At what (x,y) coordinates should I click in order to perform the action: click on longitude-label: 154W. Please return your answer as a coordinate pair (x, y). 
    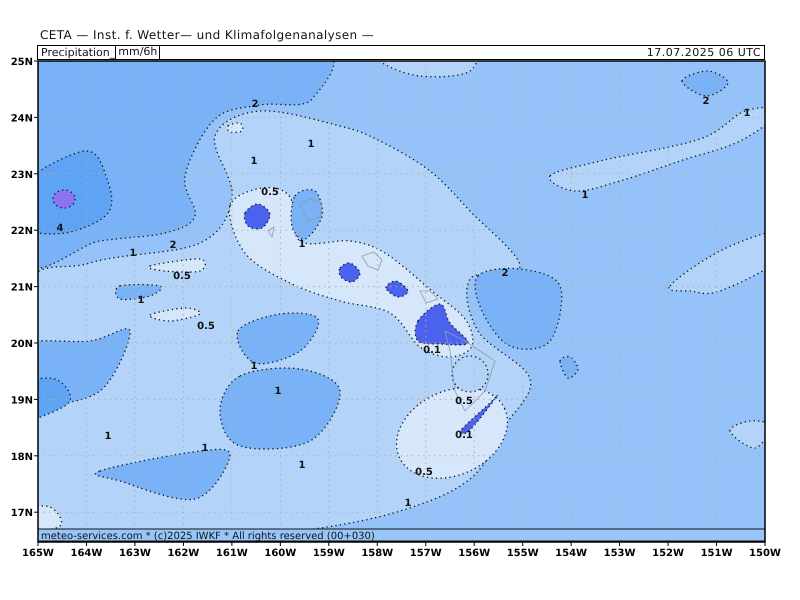
    Looking at the image, I should click on (571, 553).